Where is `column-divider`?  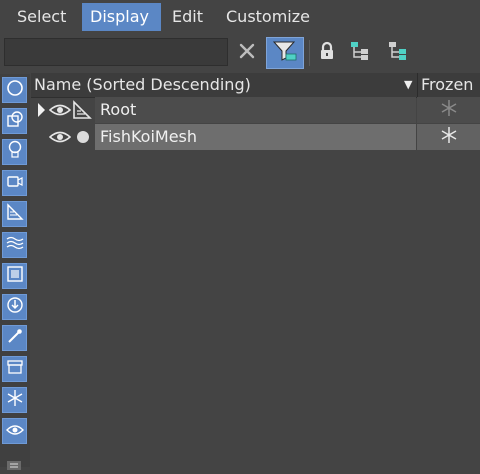
column-divider is located at coordinates (417, 85).